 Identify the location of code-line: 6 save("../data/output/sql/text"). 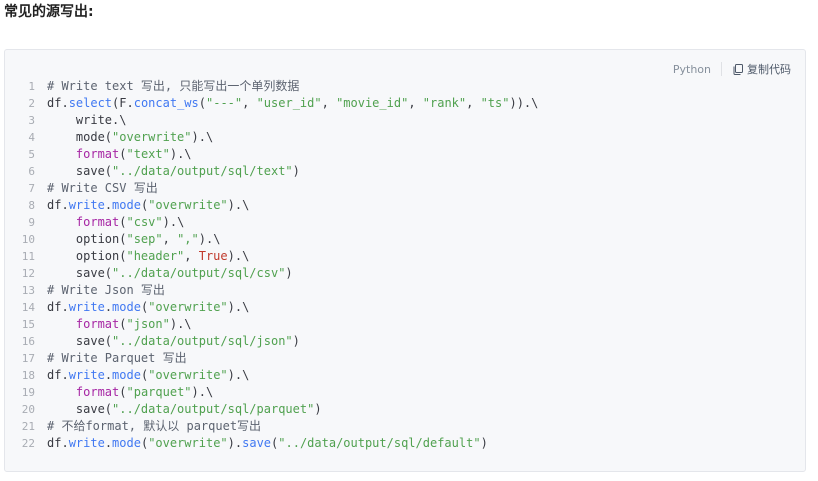
(271, 171).